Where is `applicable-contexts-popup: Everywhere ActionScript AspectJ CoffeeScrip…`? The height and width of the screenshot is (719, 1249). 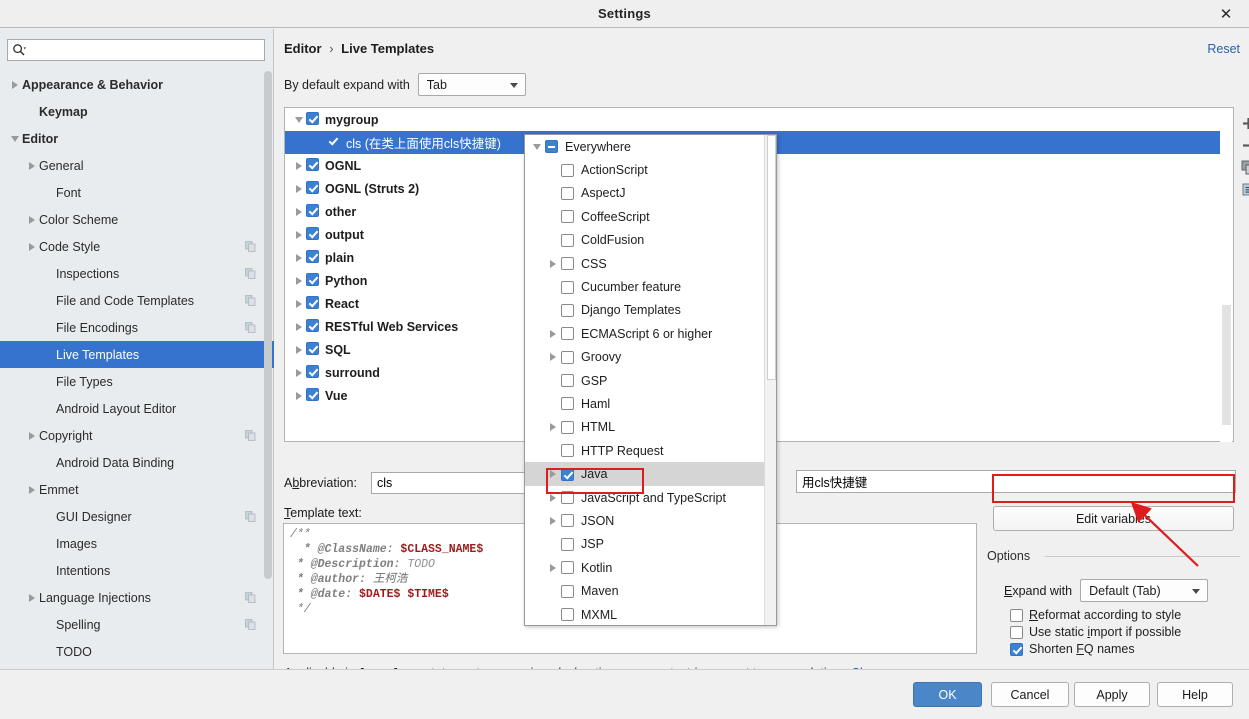 applicable-contexts-popup: Everywhere ActionScript AspectJ CoffeeScrip… is located at coordinates (650, 380).